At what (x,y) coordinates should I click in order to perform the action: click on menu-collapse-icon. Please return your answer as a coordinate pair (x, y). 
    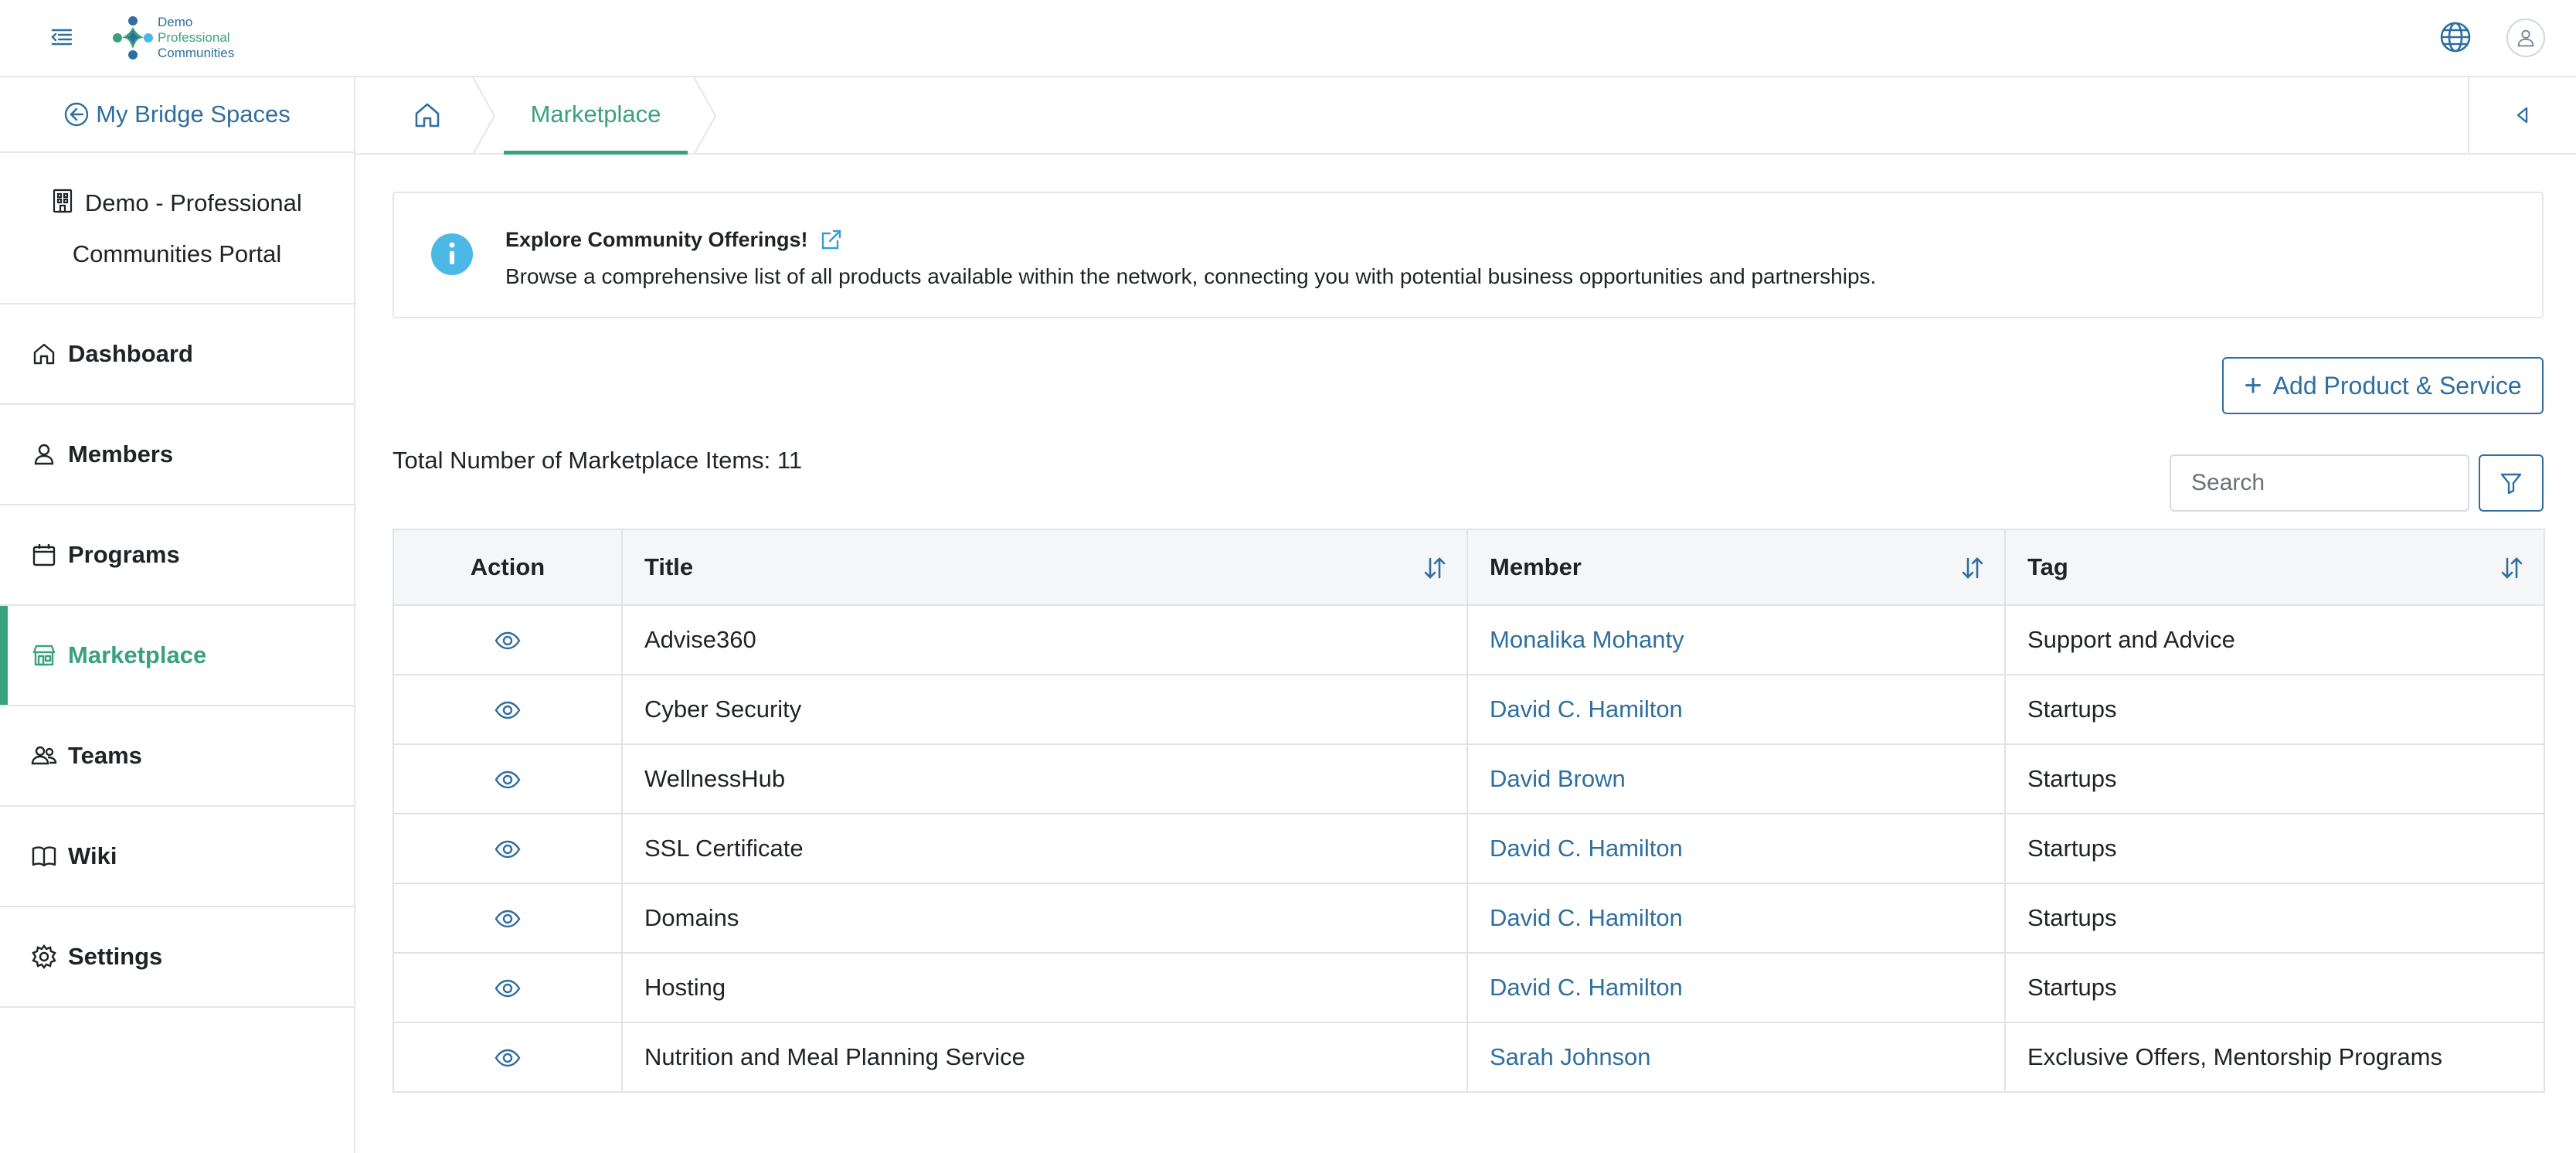
    Looking at the image, I should click on (61, 37).